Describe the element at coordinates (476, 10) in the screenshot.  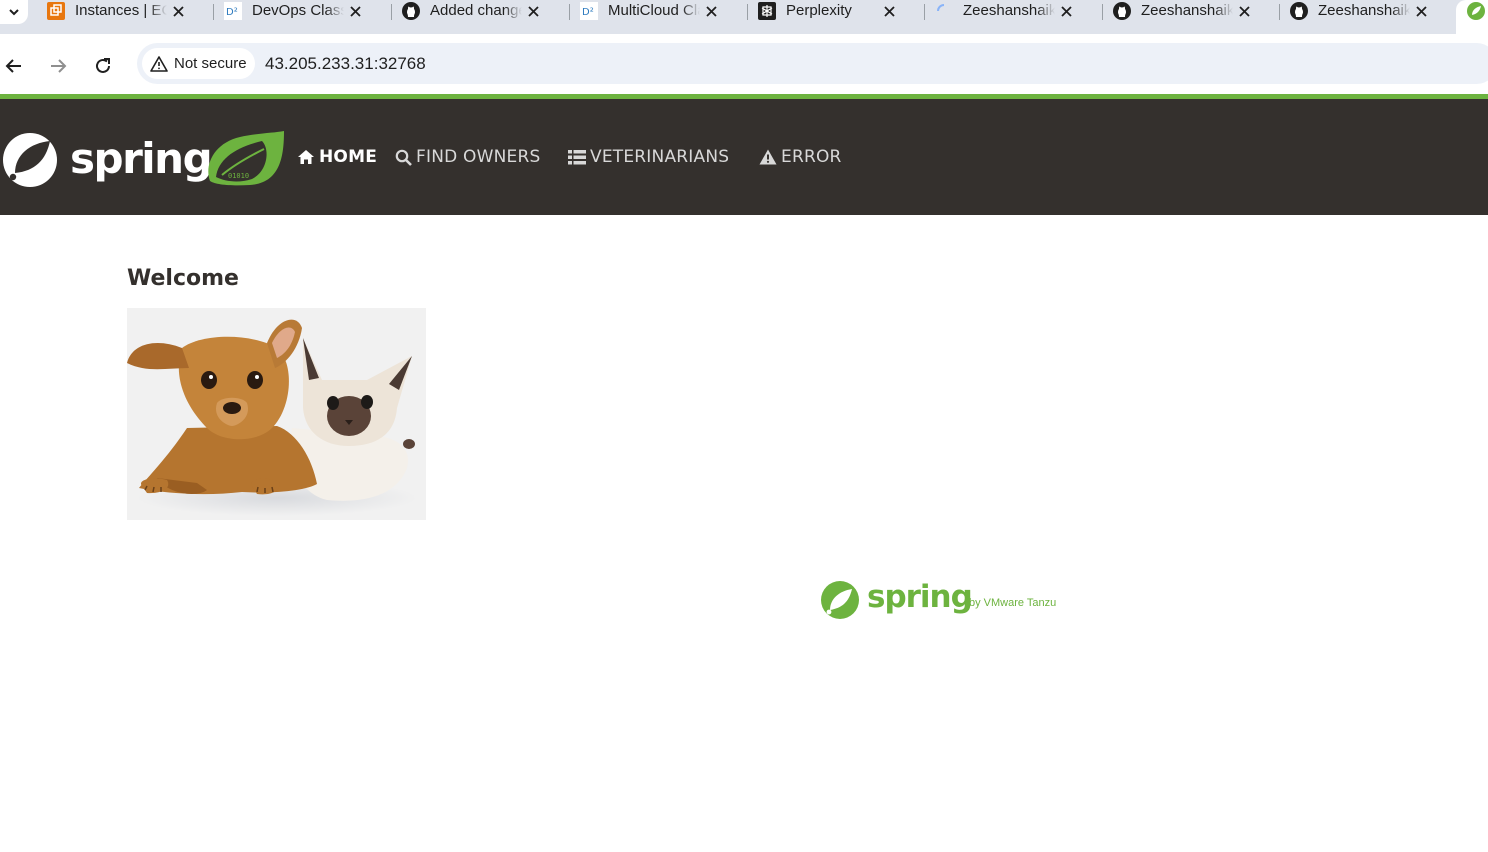
I see `tab-title: Added changes` at that location.